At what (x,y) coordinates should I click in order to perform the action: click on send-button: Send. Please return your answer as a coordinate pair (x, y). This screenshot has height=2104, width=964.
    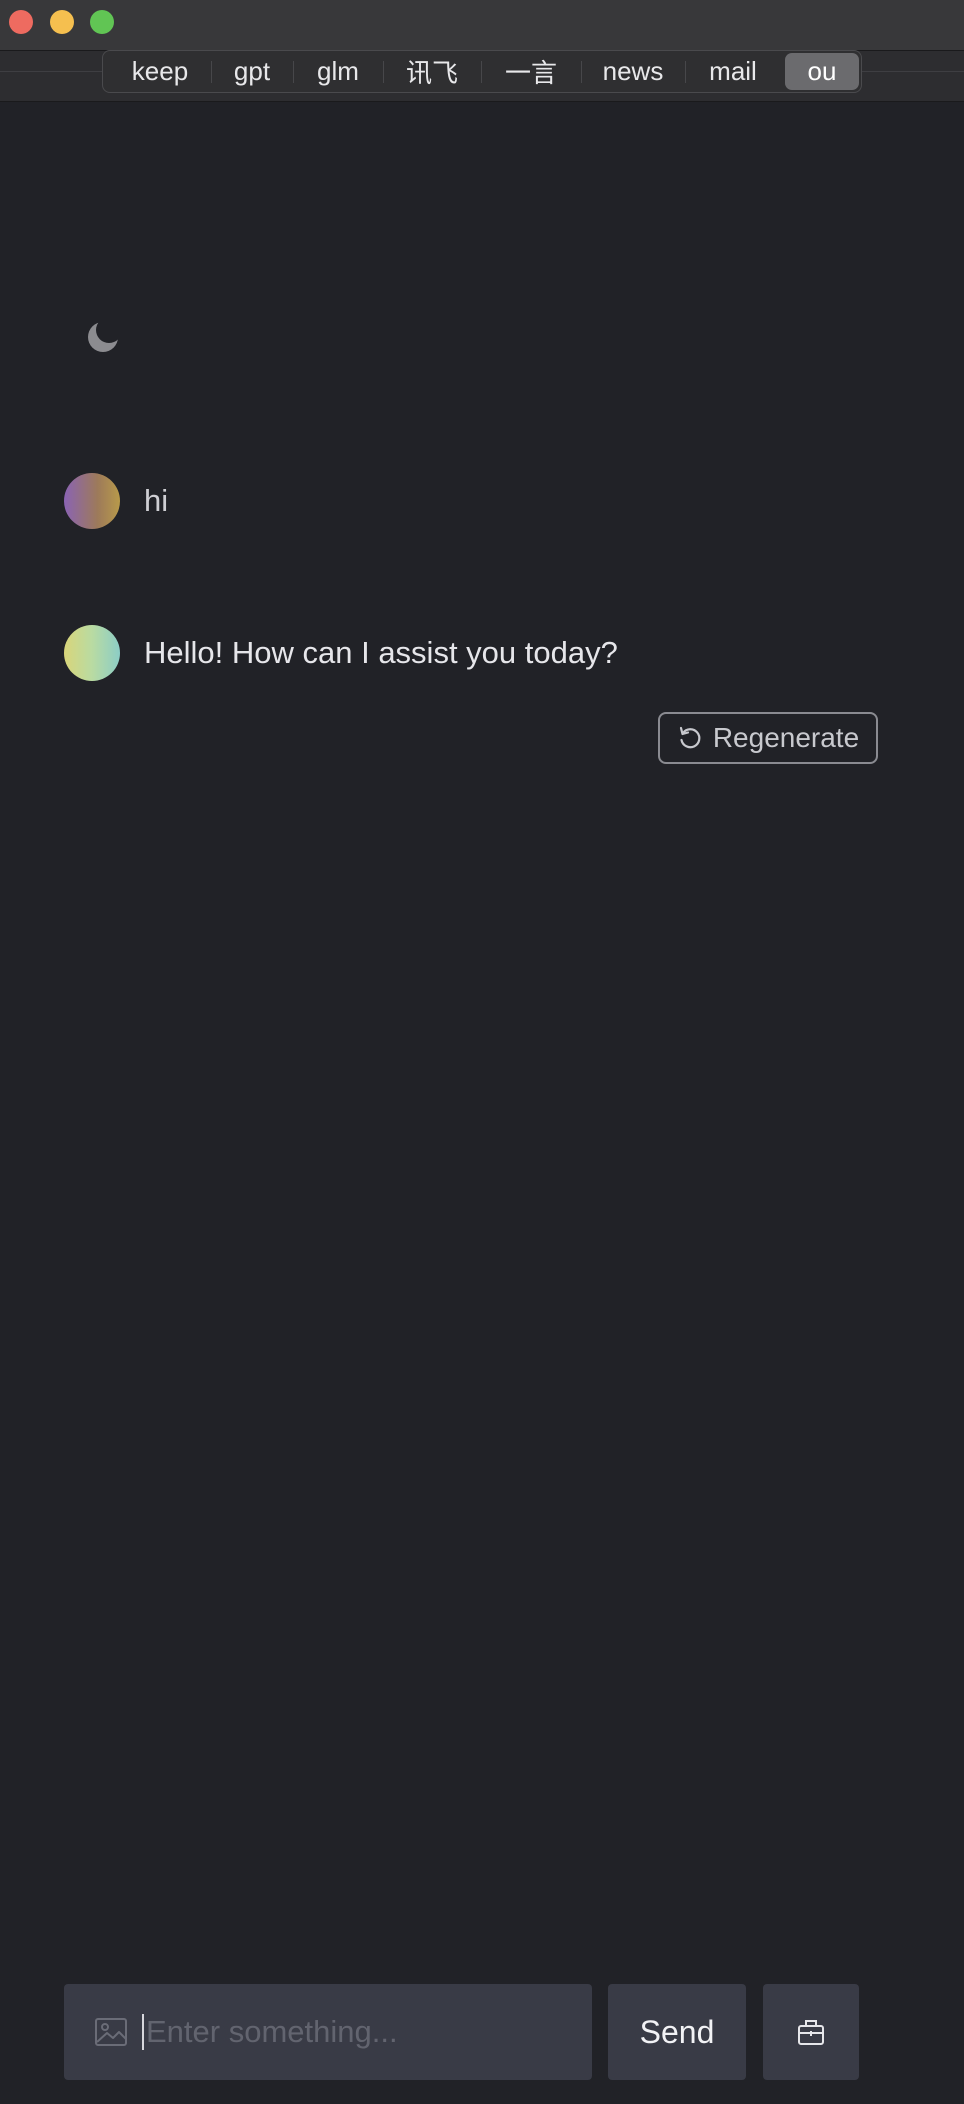
    Looking at the image, I should click on (677, 2032).